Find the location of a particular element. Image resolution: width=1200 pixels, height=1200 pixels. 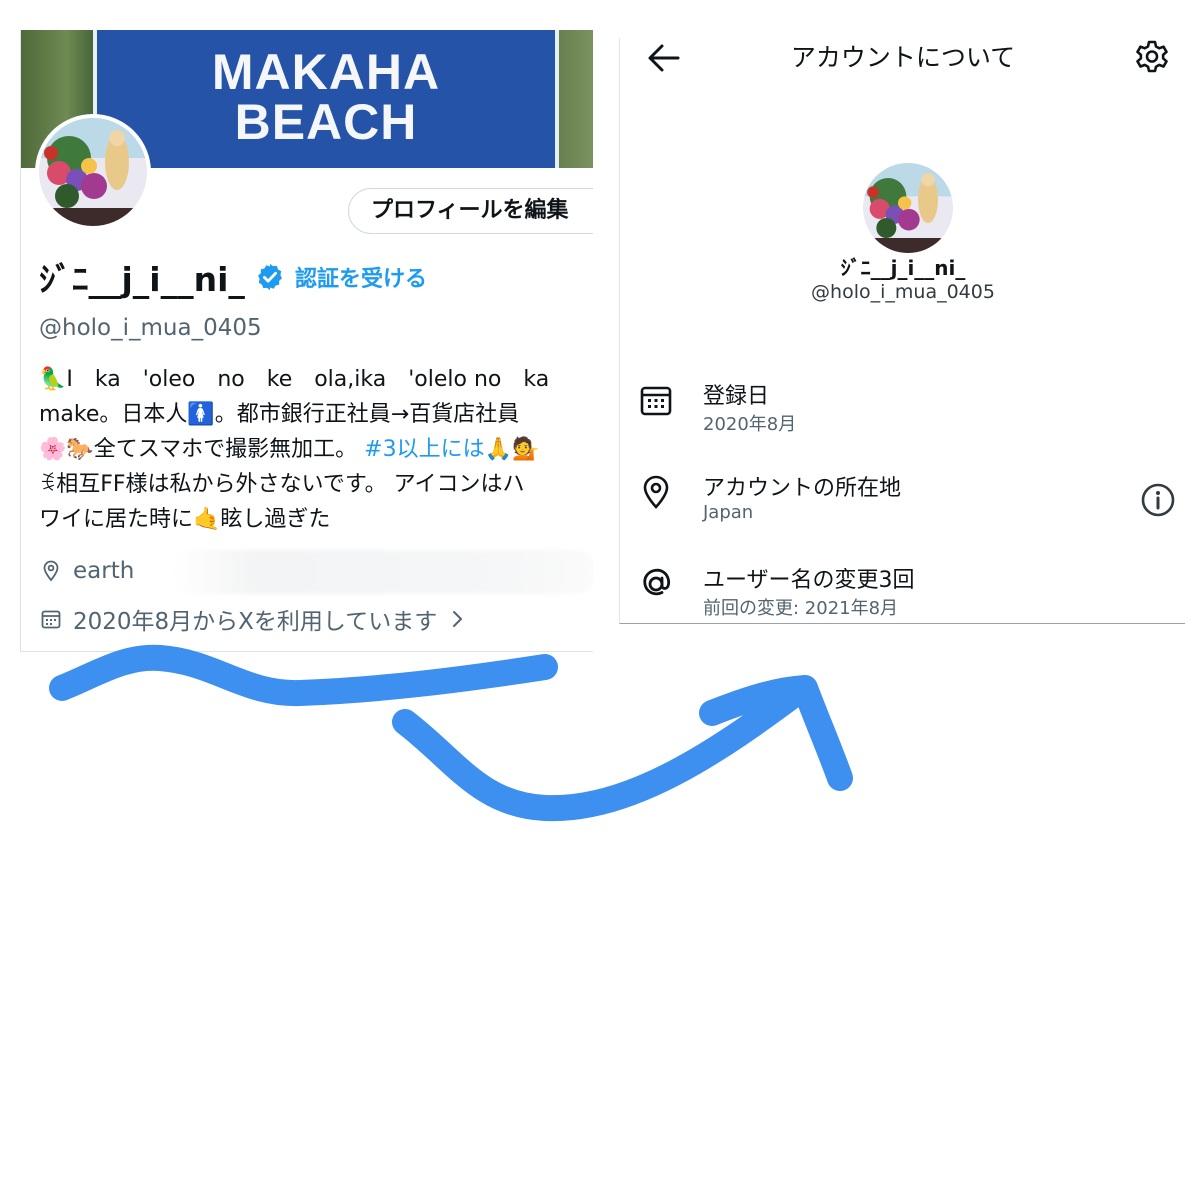

chevron-right-icon is located at coordinates (458, 619).